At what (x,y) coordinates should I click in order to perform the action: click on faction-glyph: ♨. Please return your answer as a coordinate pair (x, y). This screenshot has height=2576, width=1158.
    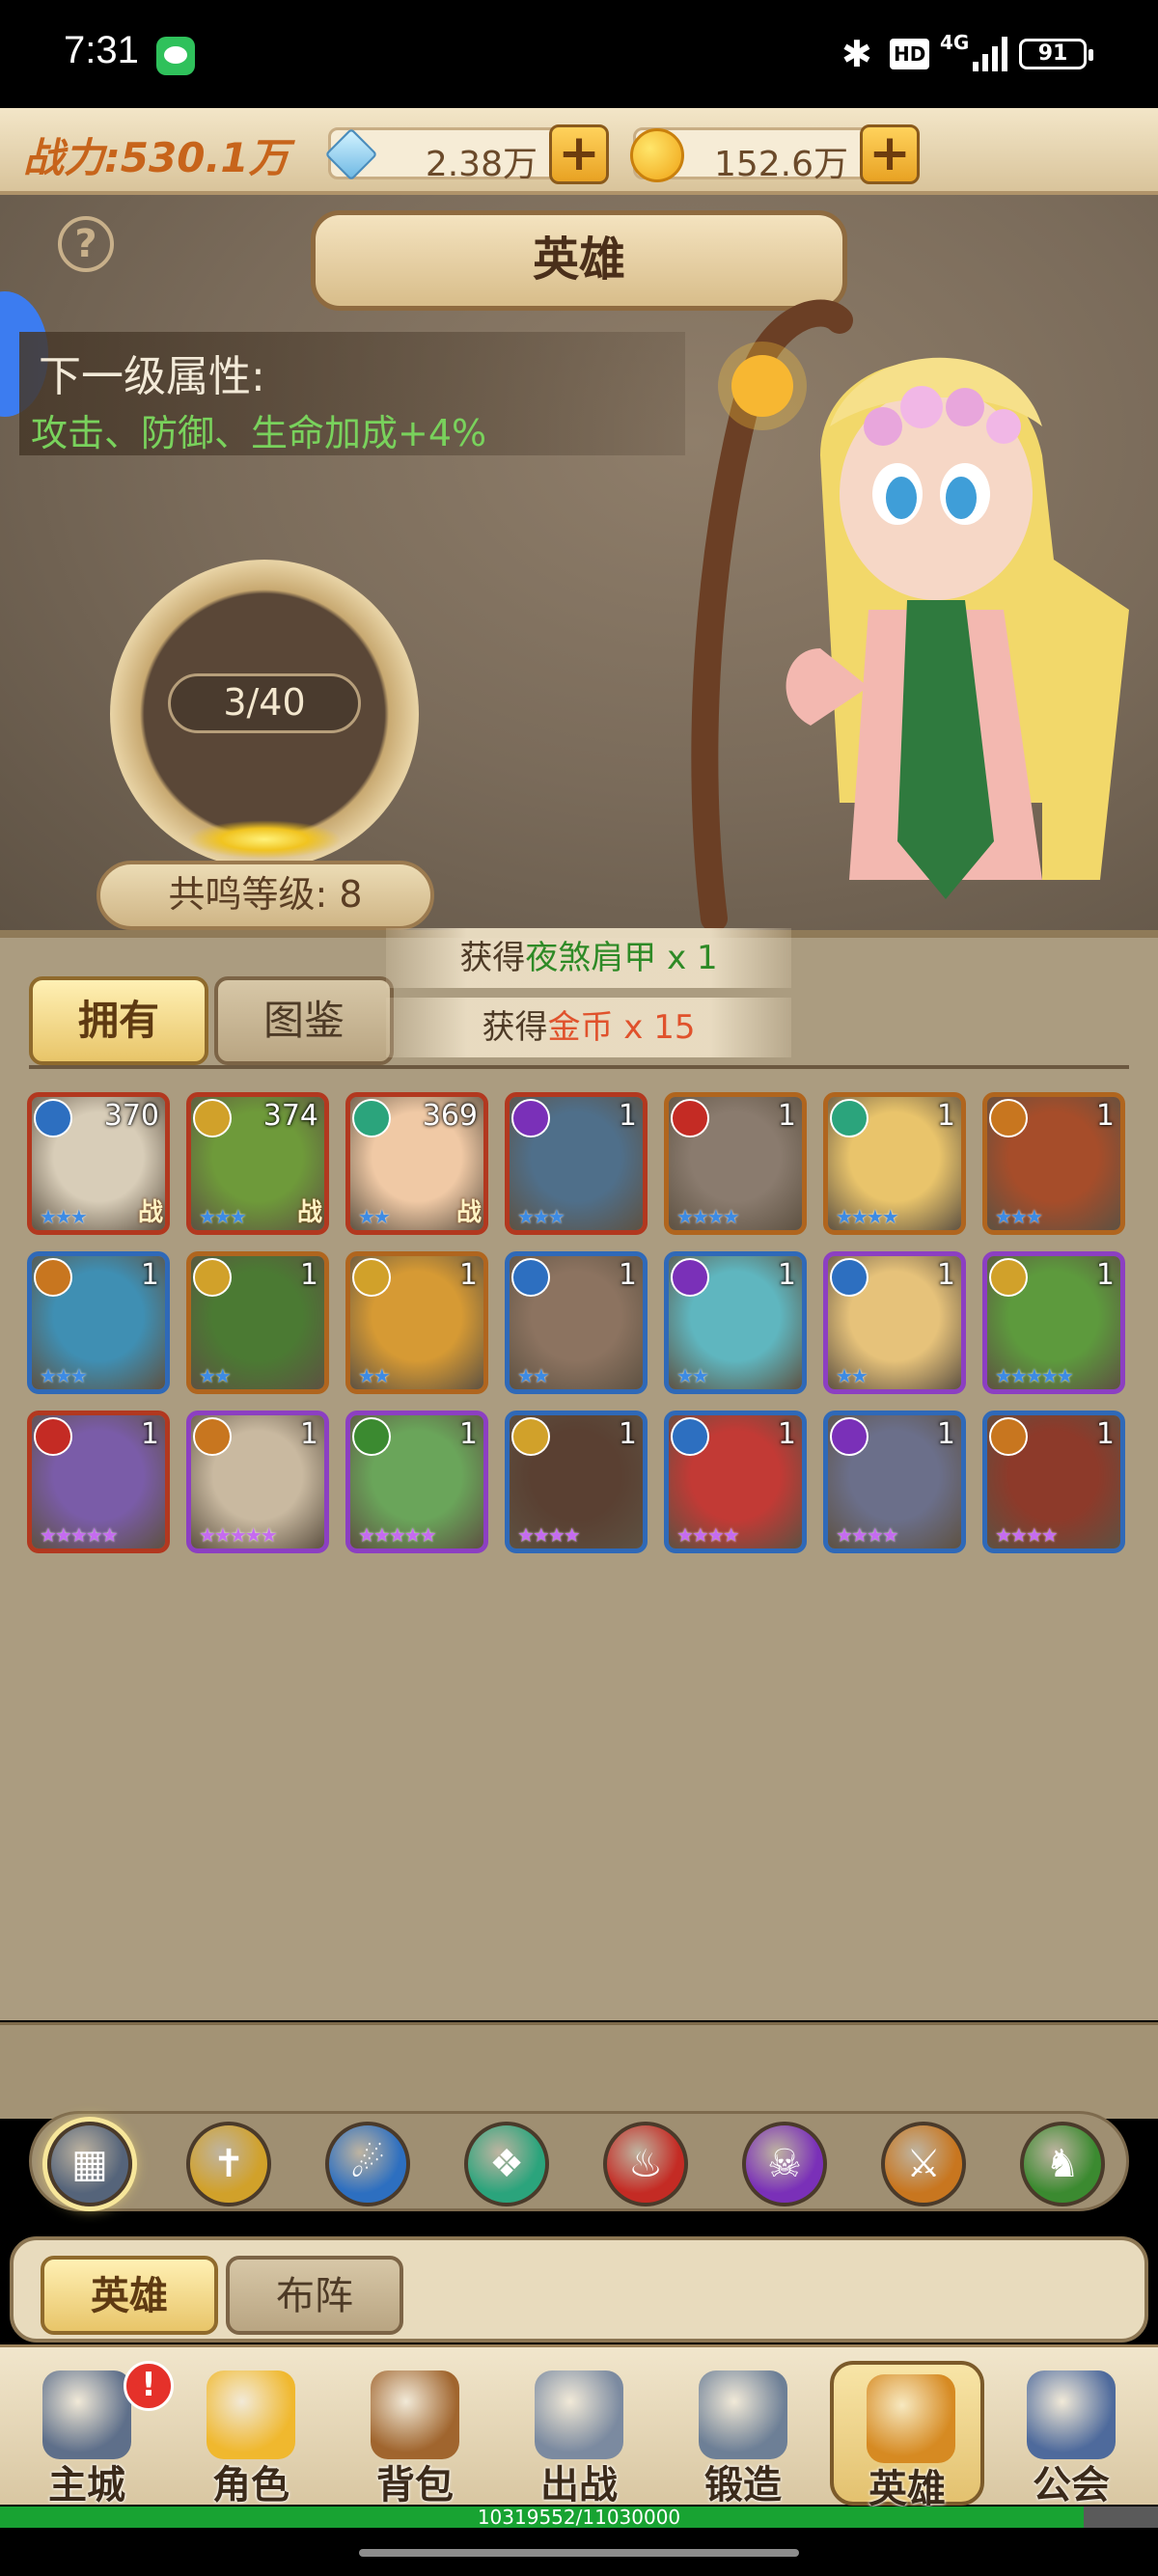
    Looking at the image, I should click on (645, 2164).